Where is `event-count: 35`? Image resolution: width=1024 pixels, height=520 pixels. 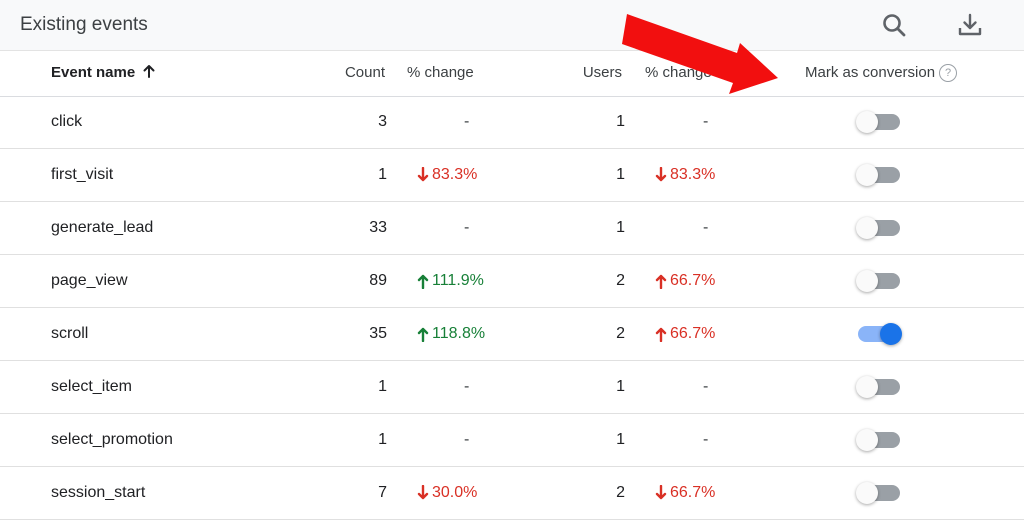 event-count: 35 is located at coordinates (378, 333).